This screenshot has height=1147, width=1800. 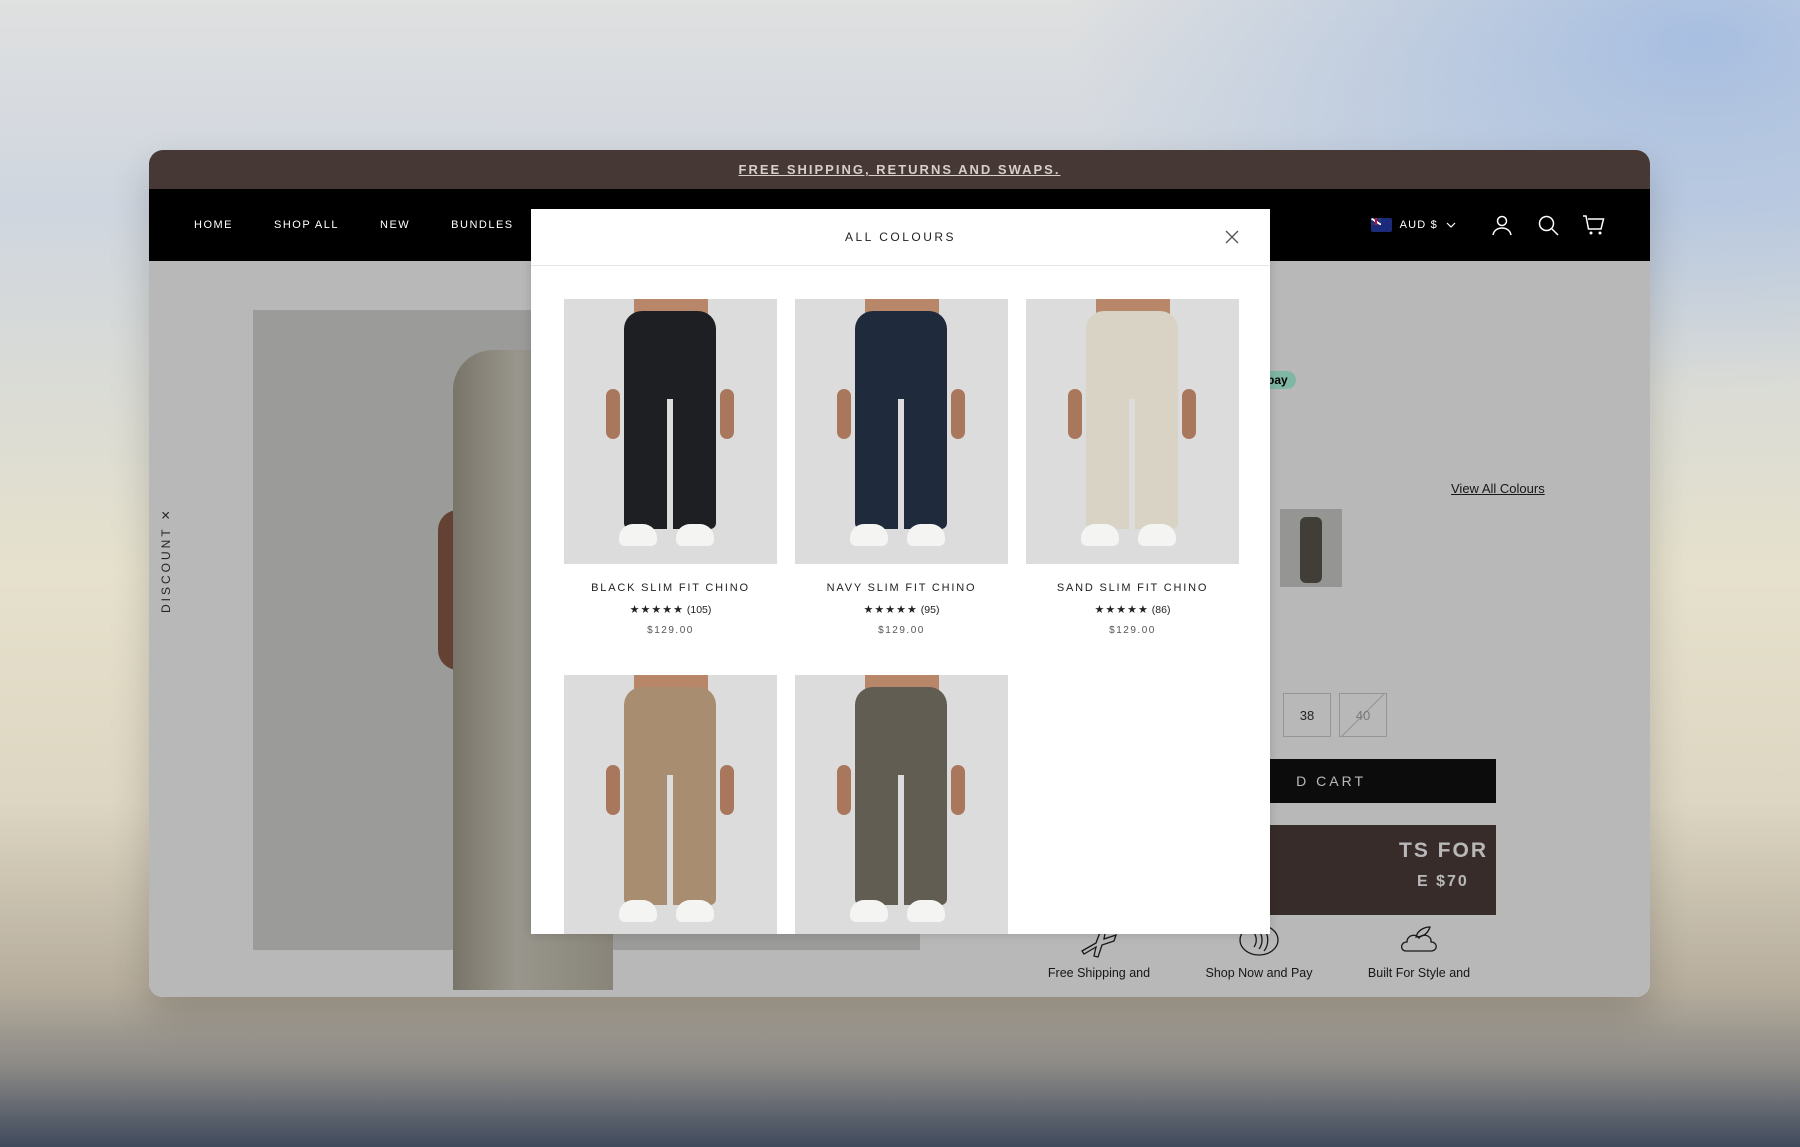 What do you see at coordinates (930, 610) in the screenshot?
I see `review-count: (95)` at bounding box center [930, 610].